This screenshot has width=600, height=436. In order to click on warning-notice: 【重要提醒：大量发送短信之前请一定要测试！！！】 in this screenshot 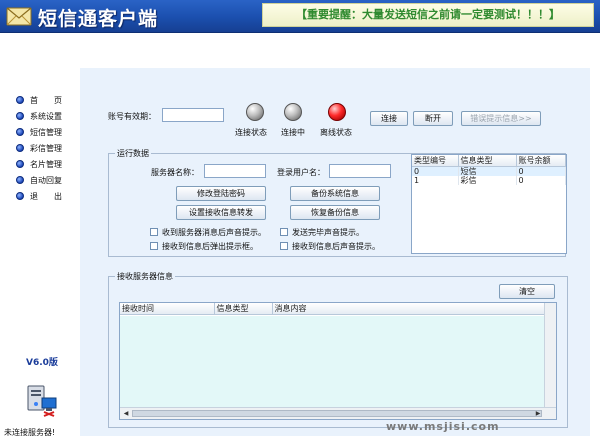, I will do `click(428, 15)`.